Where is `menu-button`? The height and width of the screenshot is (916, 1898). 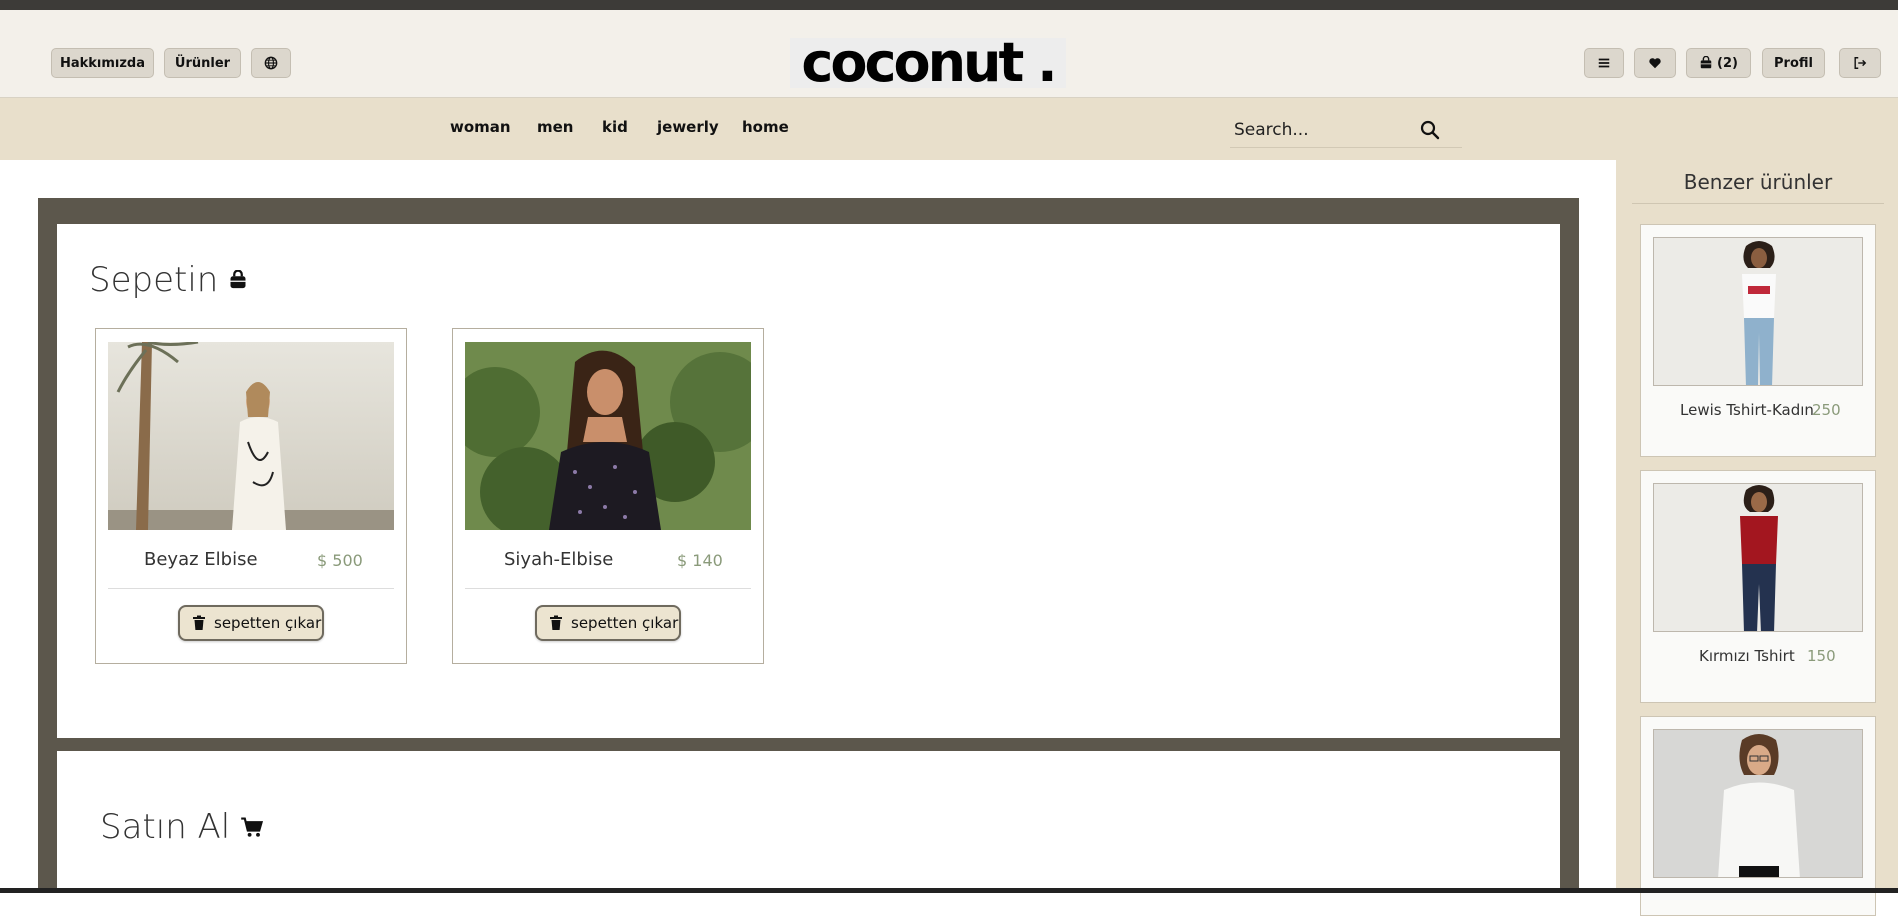 menu-button is located at coordinates (1604, 63).